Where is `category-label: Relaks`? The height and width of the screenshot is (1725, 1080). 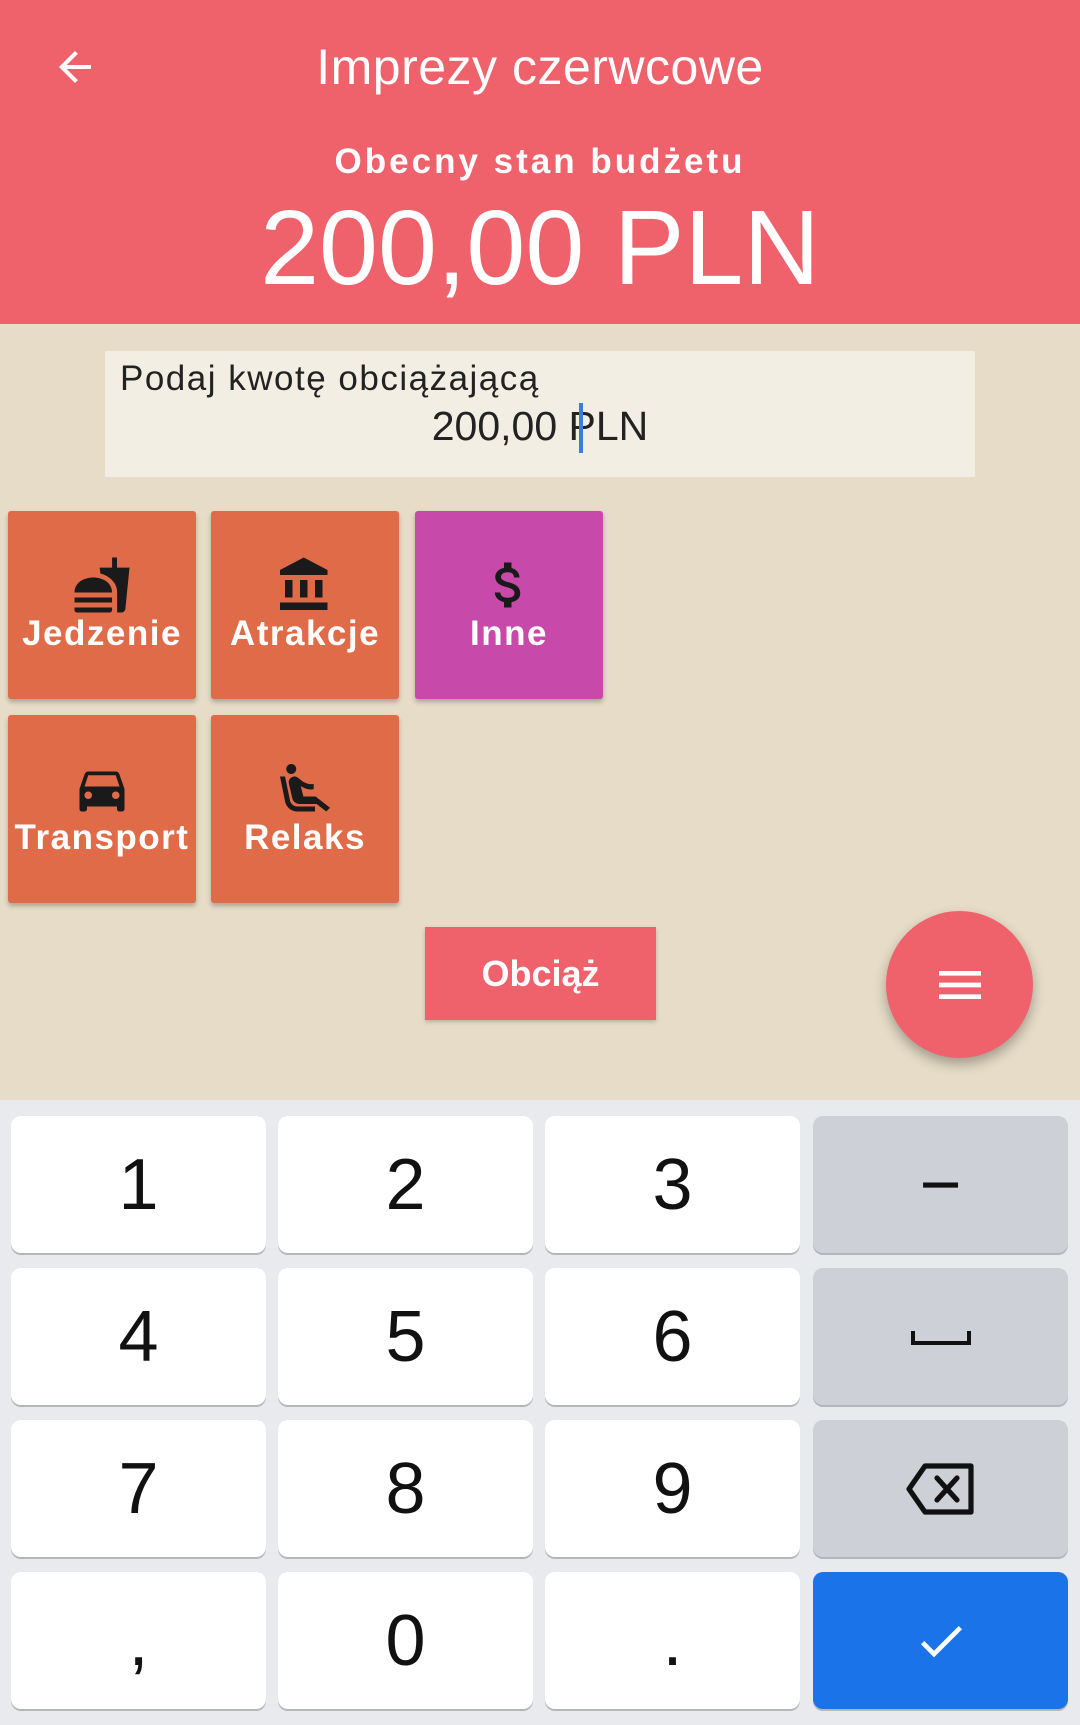 category-label: Relaks is located at coordinates (305, 837).